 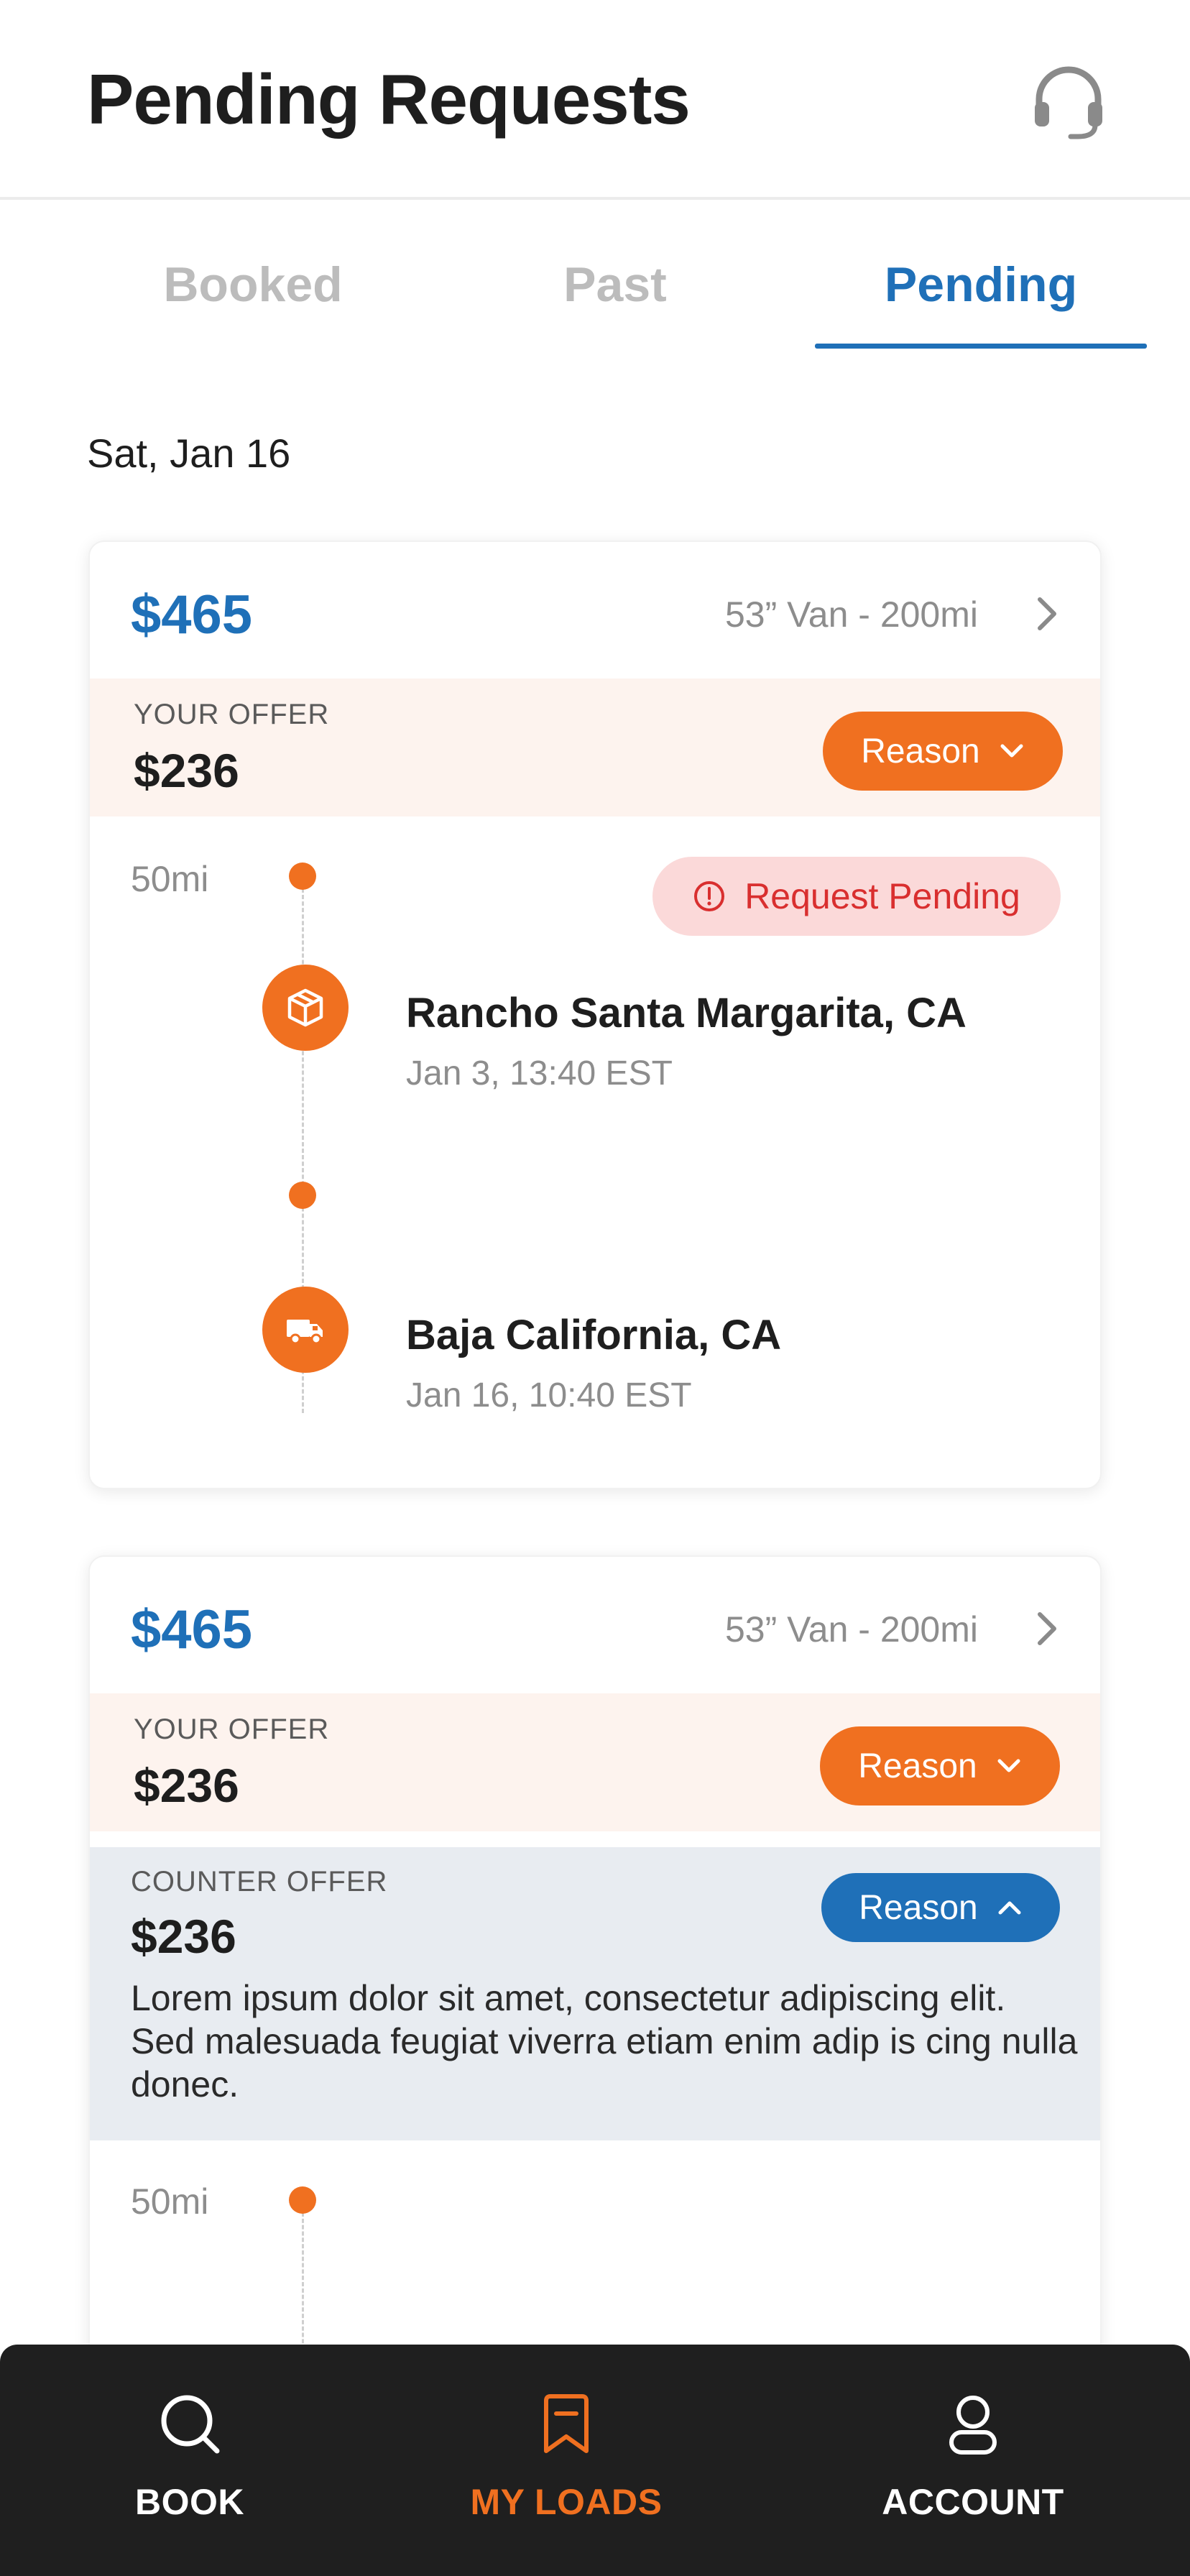 I want to click on dropoff-location: Baja California, CA, so click(x=594, y=1335).